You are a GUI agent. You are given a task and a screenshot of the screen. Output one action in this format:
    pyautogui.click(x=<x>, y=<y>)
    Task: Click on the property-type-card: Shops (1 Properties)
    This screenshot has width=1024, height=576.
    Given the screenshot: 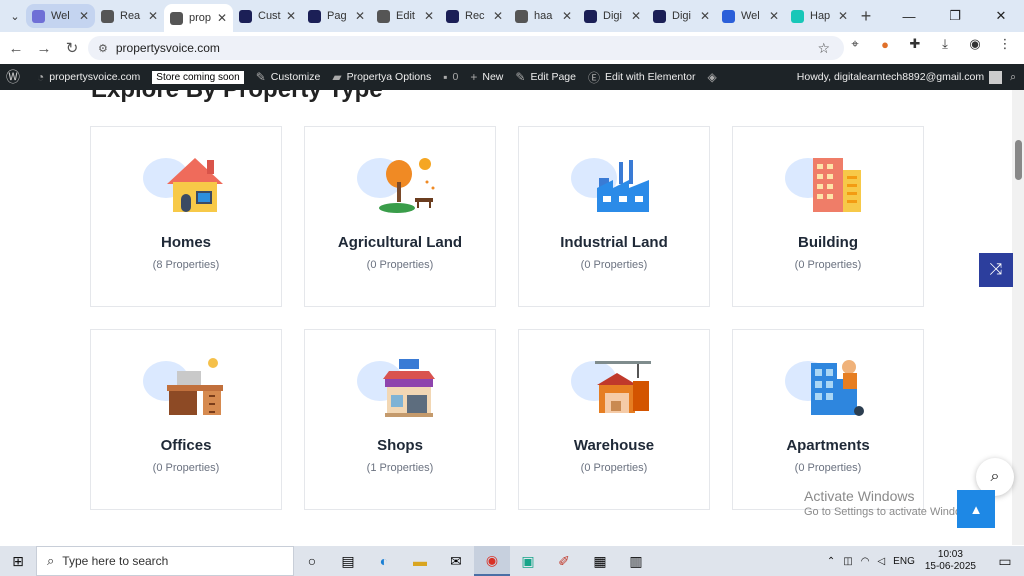 What is the action you would take?
    pyautogui.click(x=400, y=419)
    